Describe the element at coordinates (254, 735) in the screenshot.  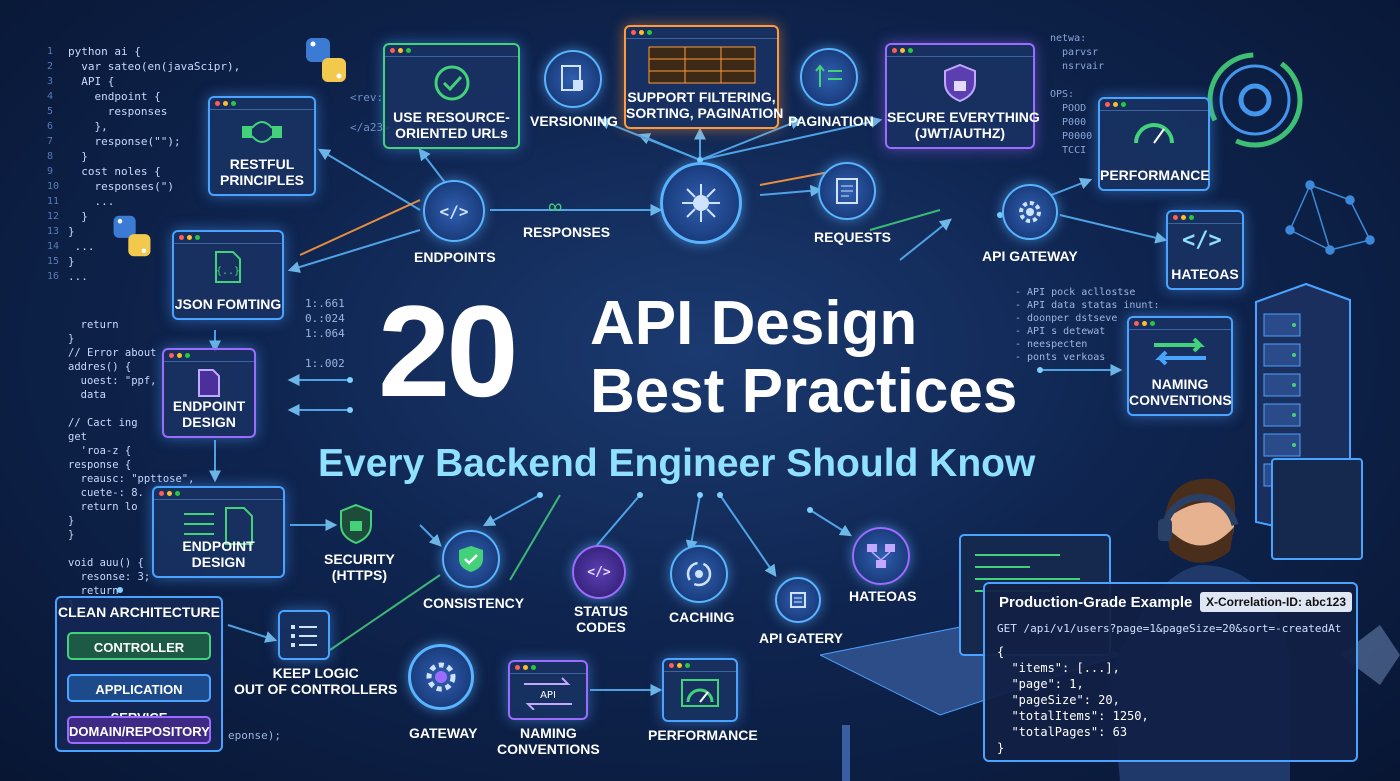
I see `code-snippet-bottom: eponse);` at that location.